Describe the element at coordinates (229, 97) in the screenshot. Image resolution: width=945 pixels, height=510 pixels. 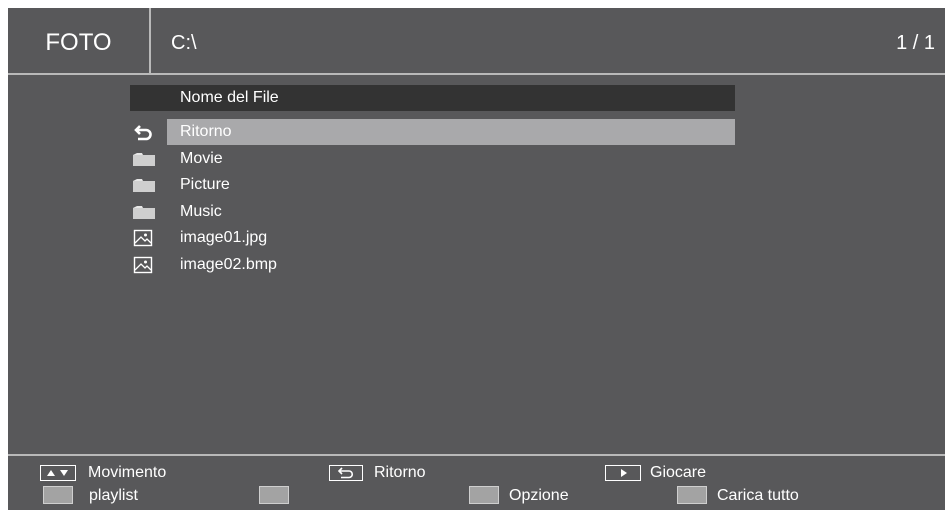
I see `column-header-label: Nome del File` at that location.